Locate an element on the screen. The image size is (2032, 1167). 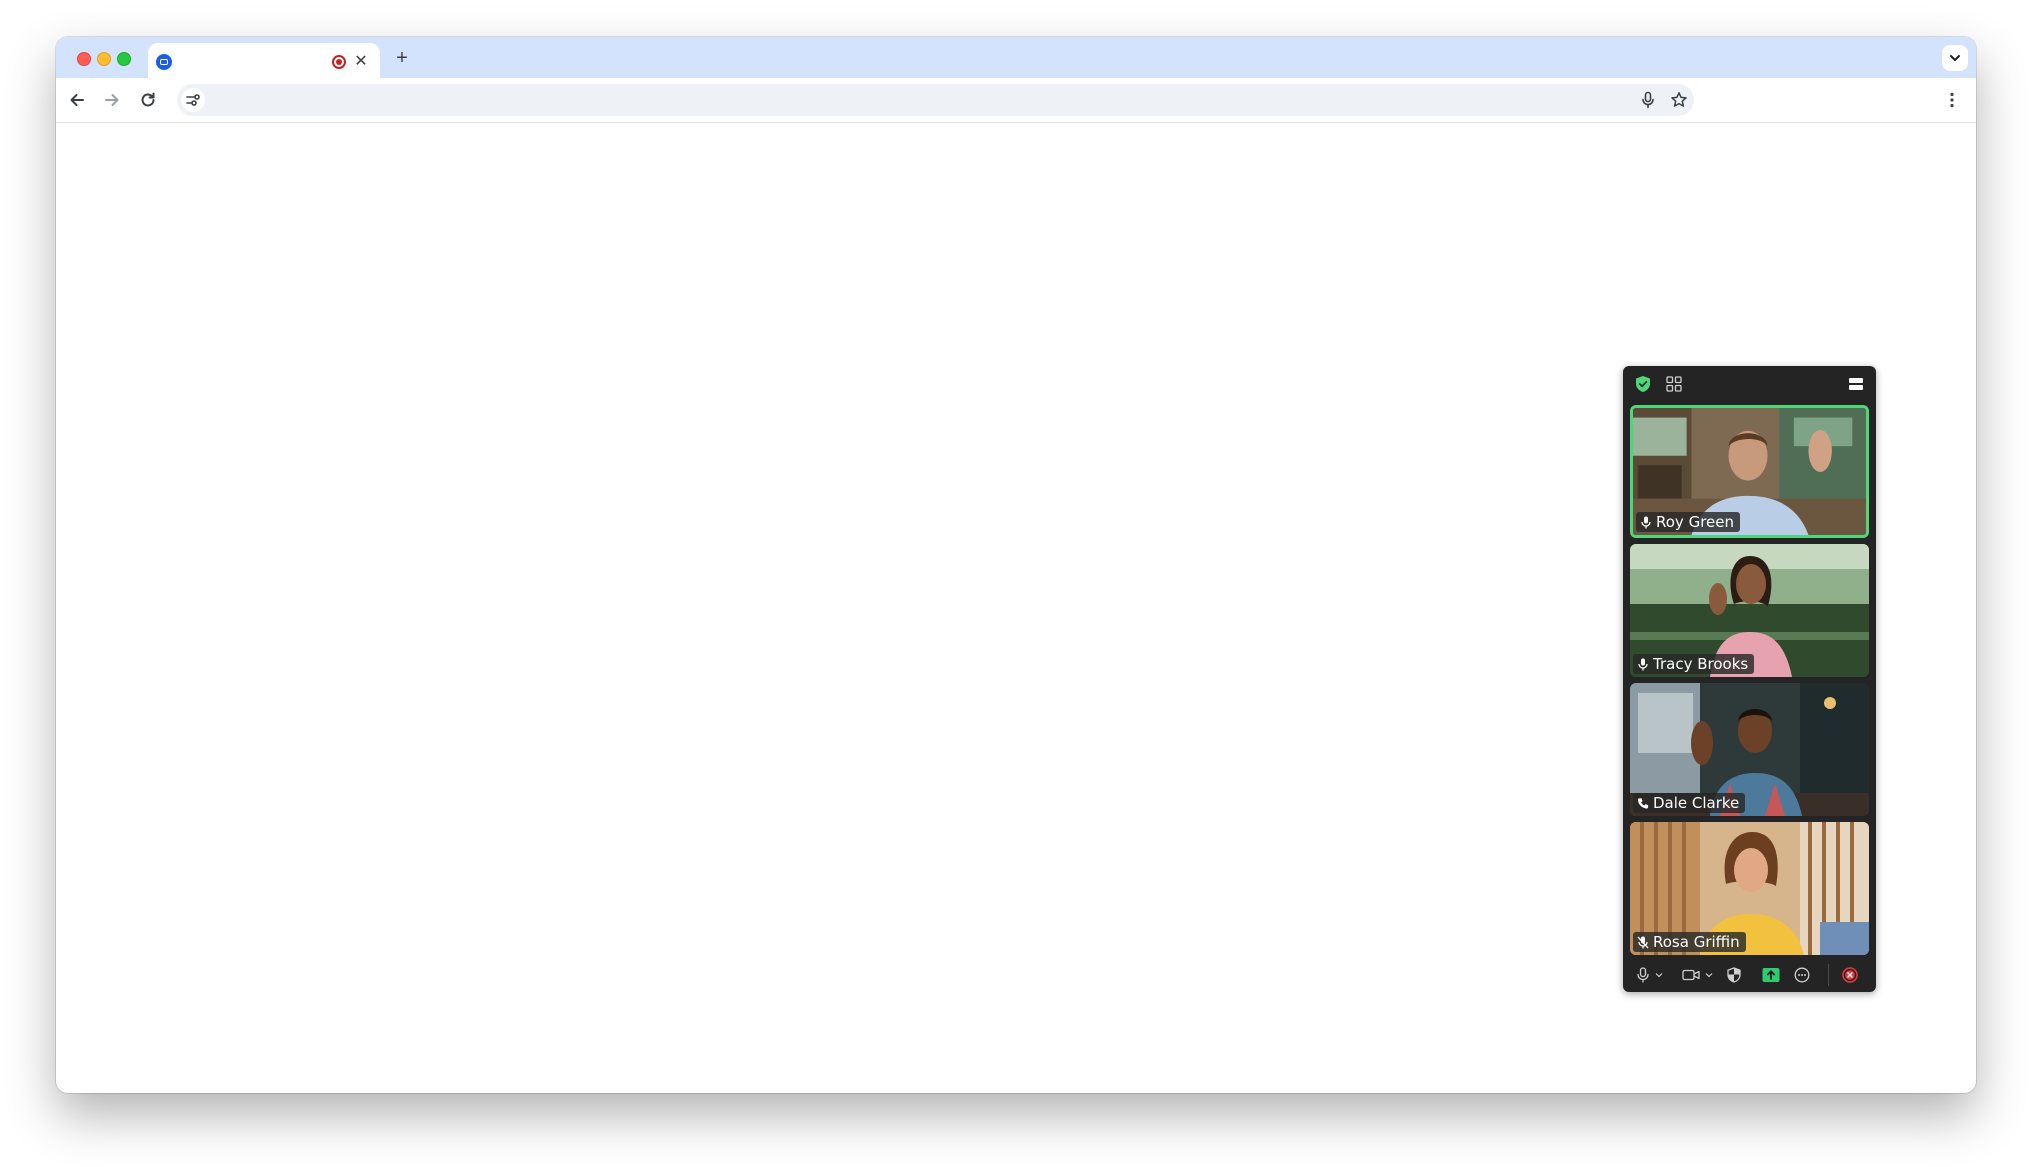
more-vertical-icon is located at coordinates (1952, 100).